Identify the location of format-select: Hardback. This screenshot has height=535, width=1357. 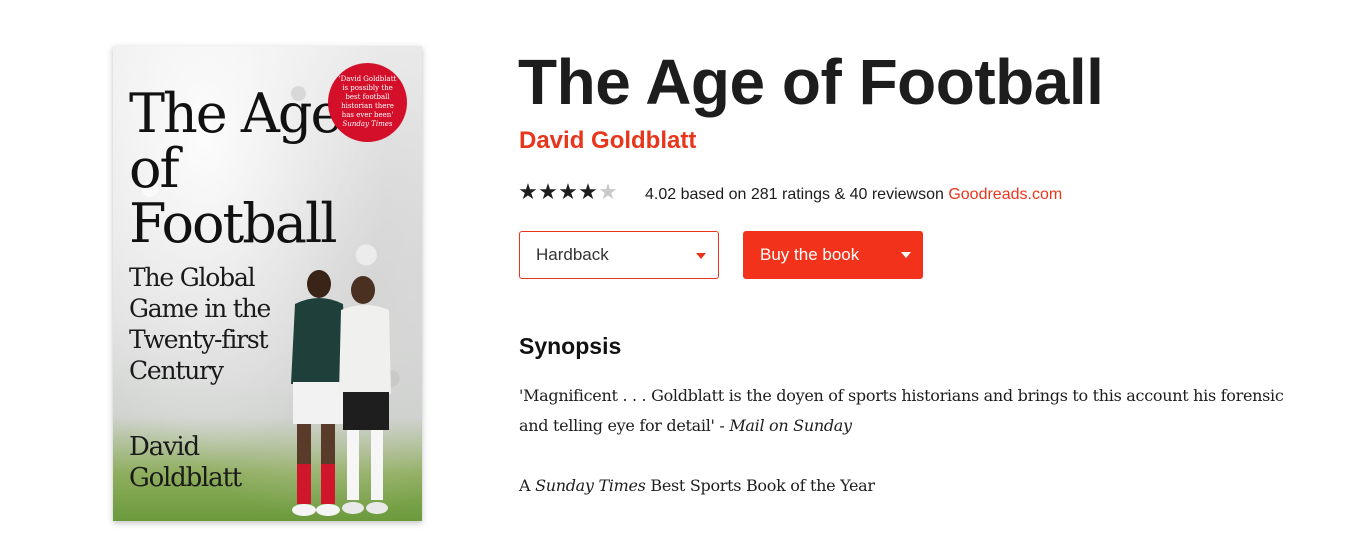
(619, 255).